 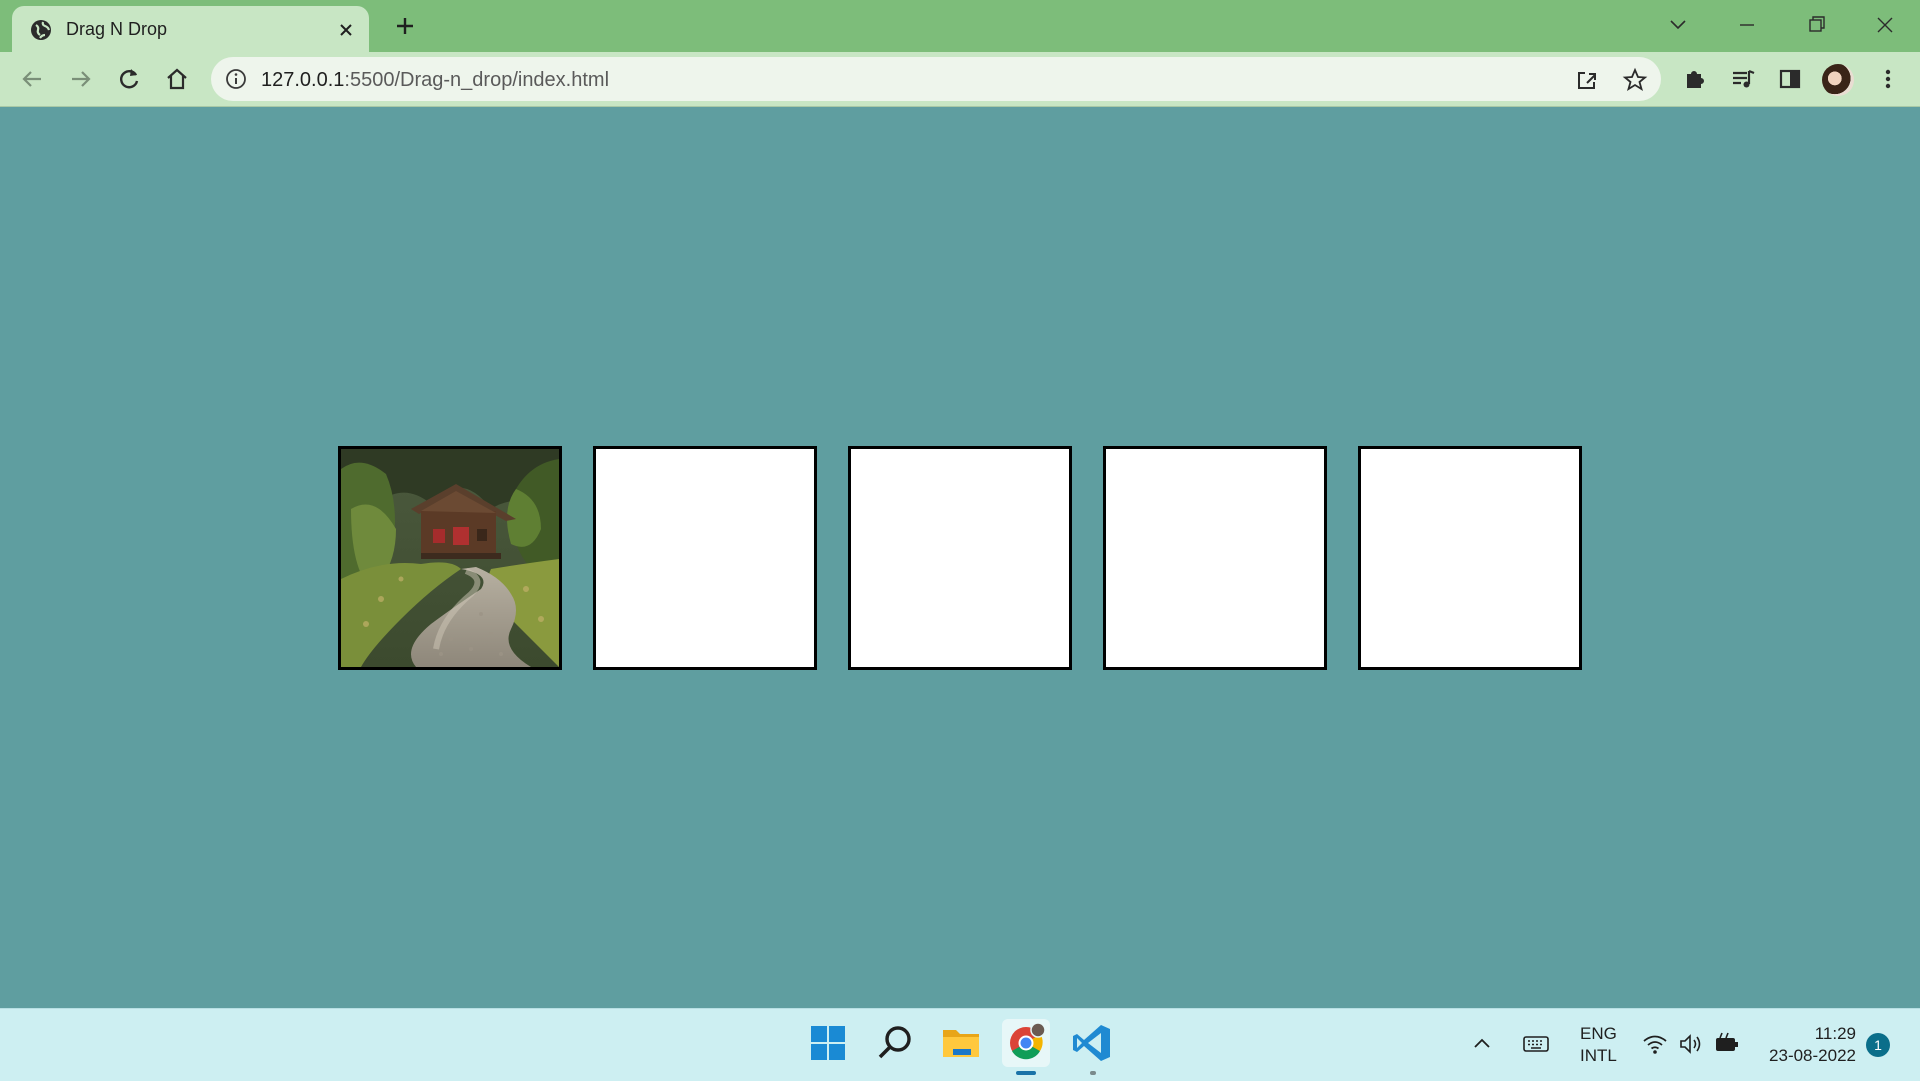 I want to click on language-code: ENG, so click(x=1598, y=1033).